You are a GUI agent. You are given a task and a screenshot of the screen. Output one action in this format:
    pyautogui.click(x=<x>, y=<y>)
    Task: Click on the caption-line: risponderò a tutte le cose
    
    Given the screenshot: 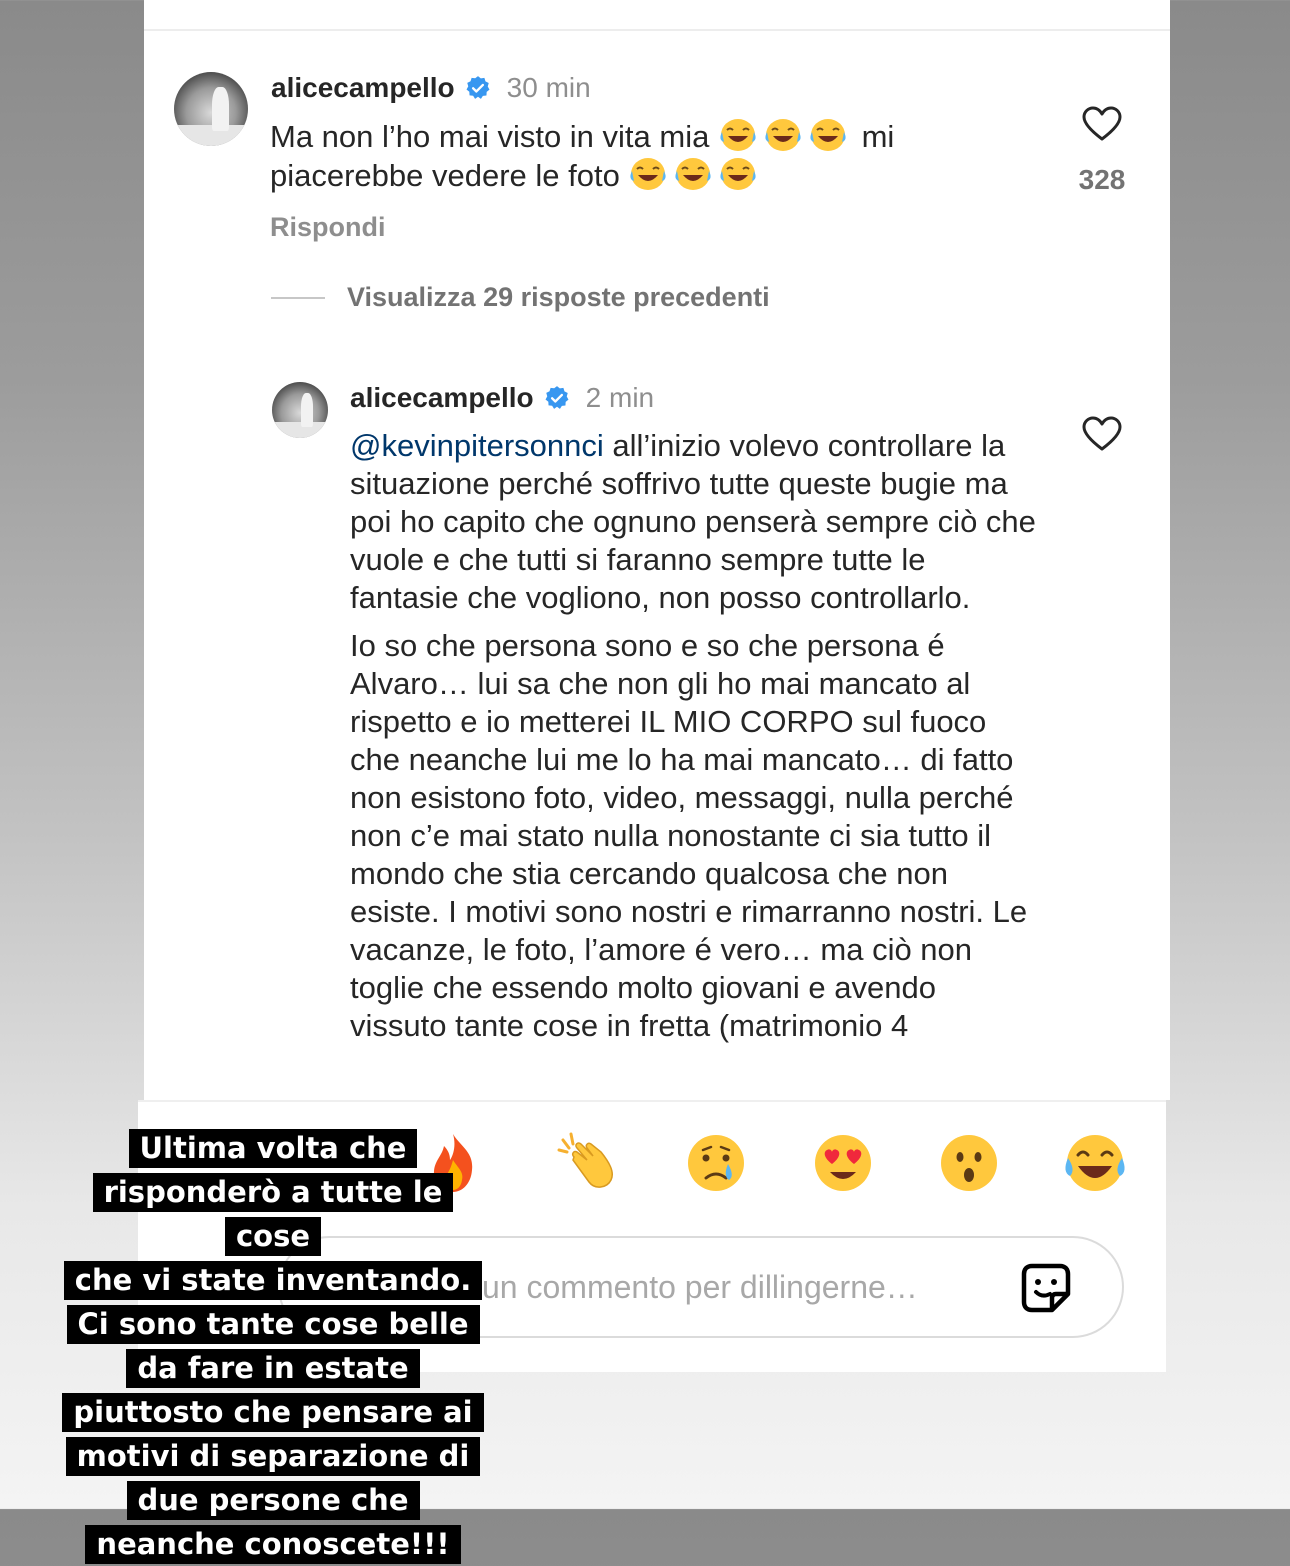 What is the action you would take?
    pyautogui.click(x=273, y=1214)
    